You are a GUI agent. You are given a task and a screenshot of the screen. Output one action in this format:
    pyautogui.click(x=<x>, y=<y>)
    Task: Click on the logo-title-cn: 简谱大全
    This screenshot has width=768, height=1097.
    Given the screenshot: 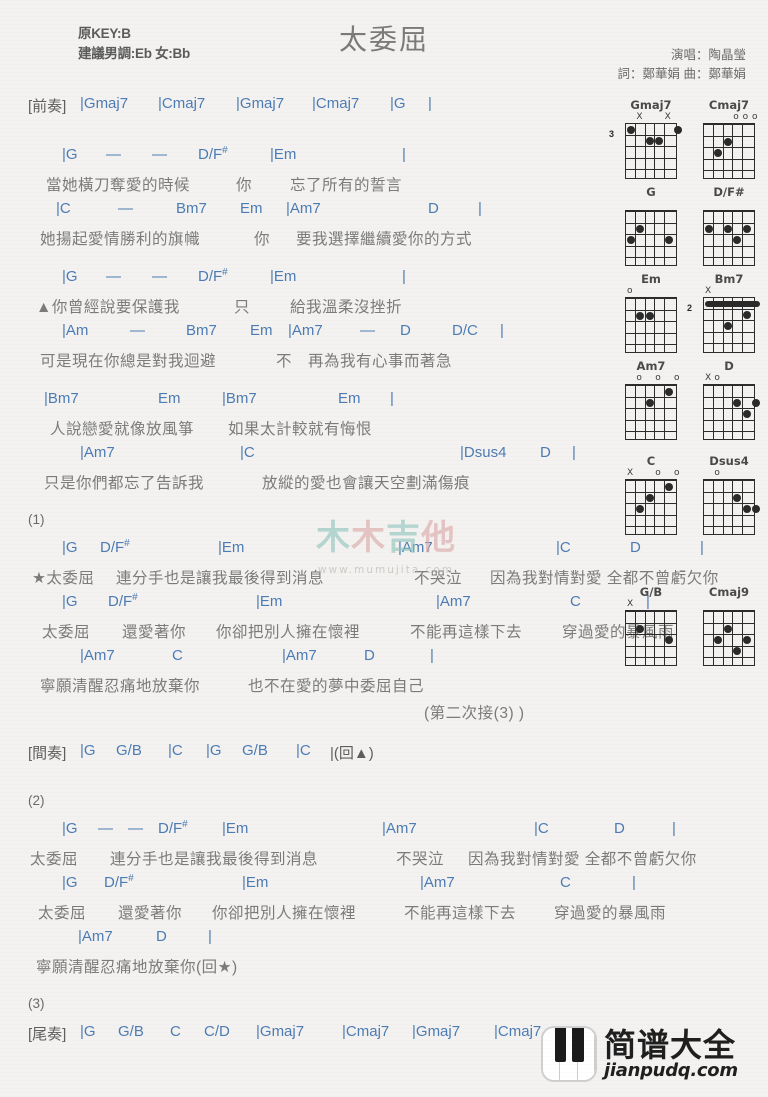 What is the action you would take?
    pyautogui.click(x=670, y=1044)
    